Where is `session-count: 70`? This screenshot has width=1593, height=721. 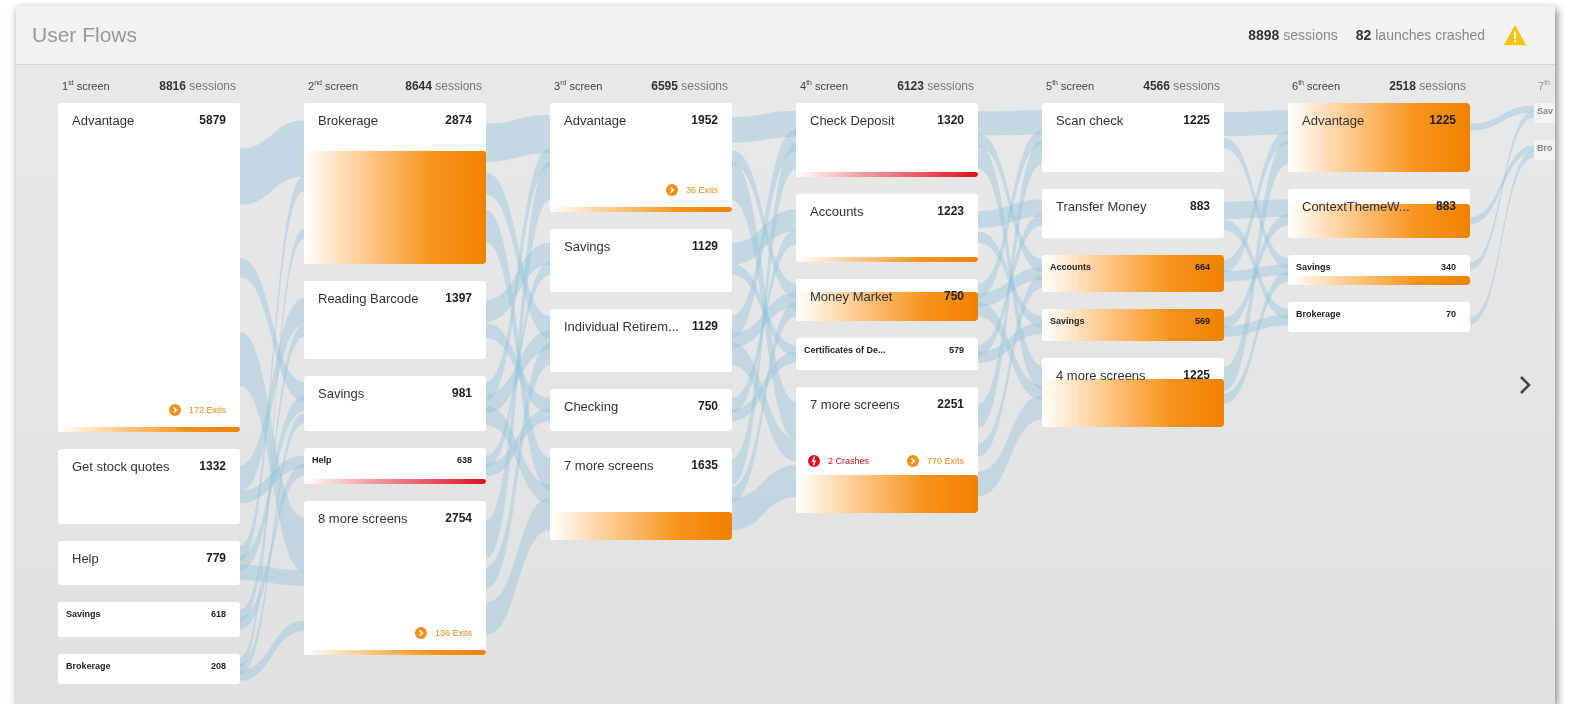 session-count: 70 is located at coordinates (1451, 314).